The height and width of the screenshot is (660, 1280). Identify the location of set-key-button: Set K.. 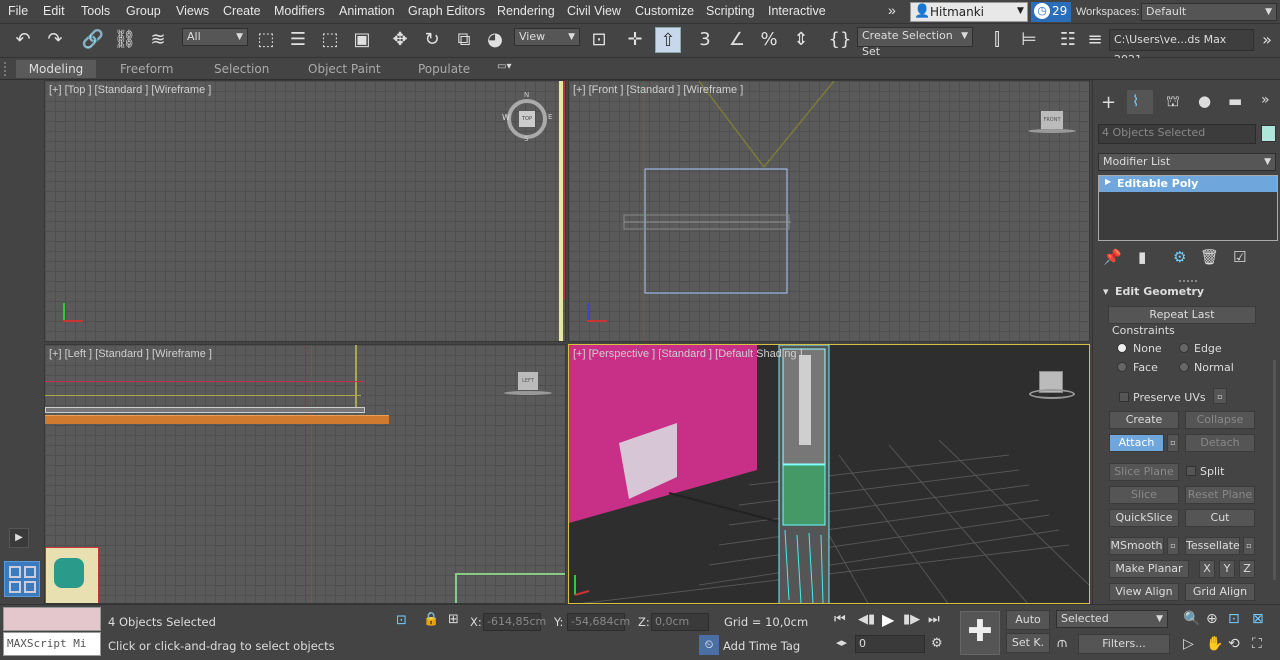
(1028, 643).